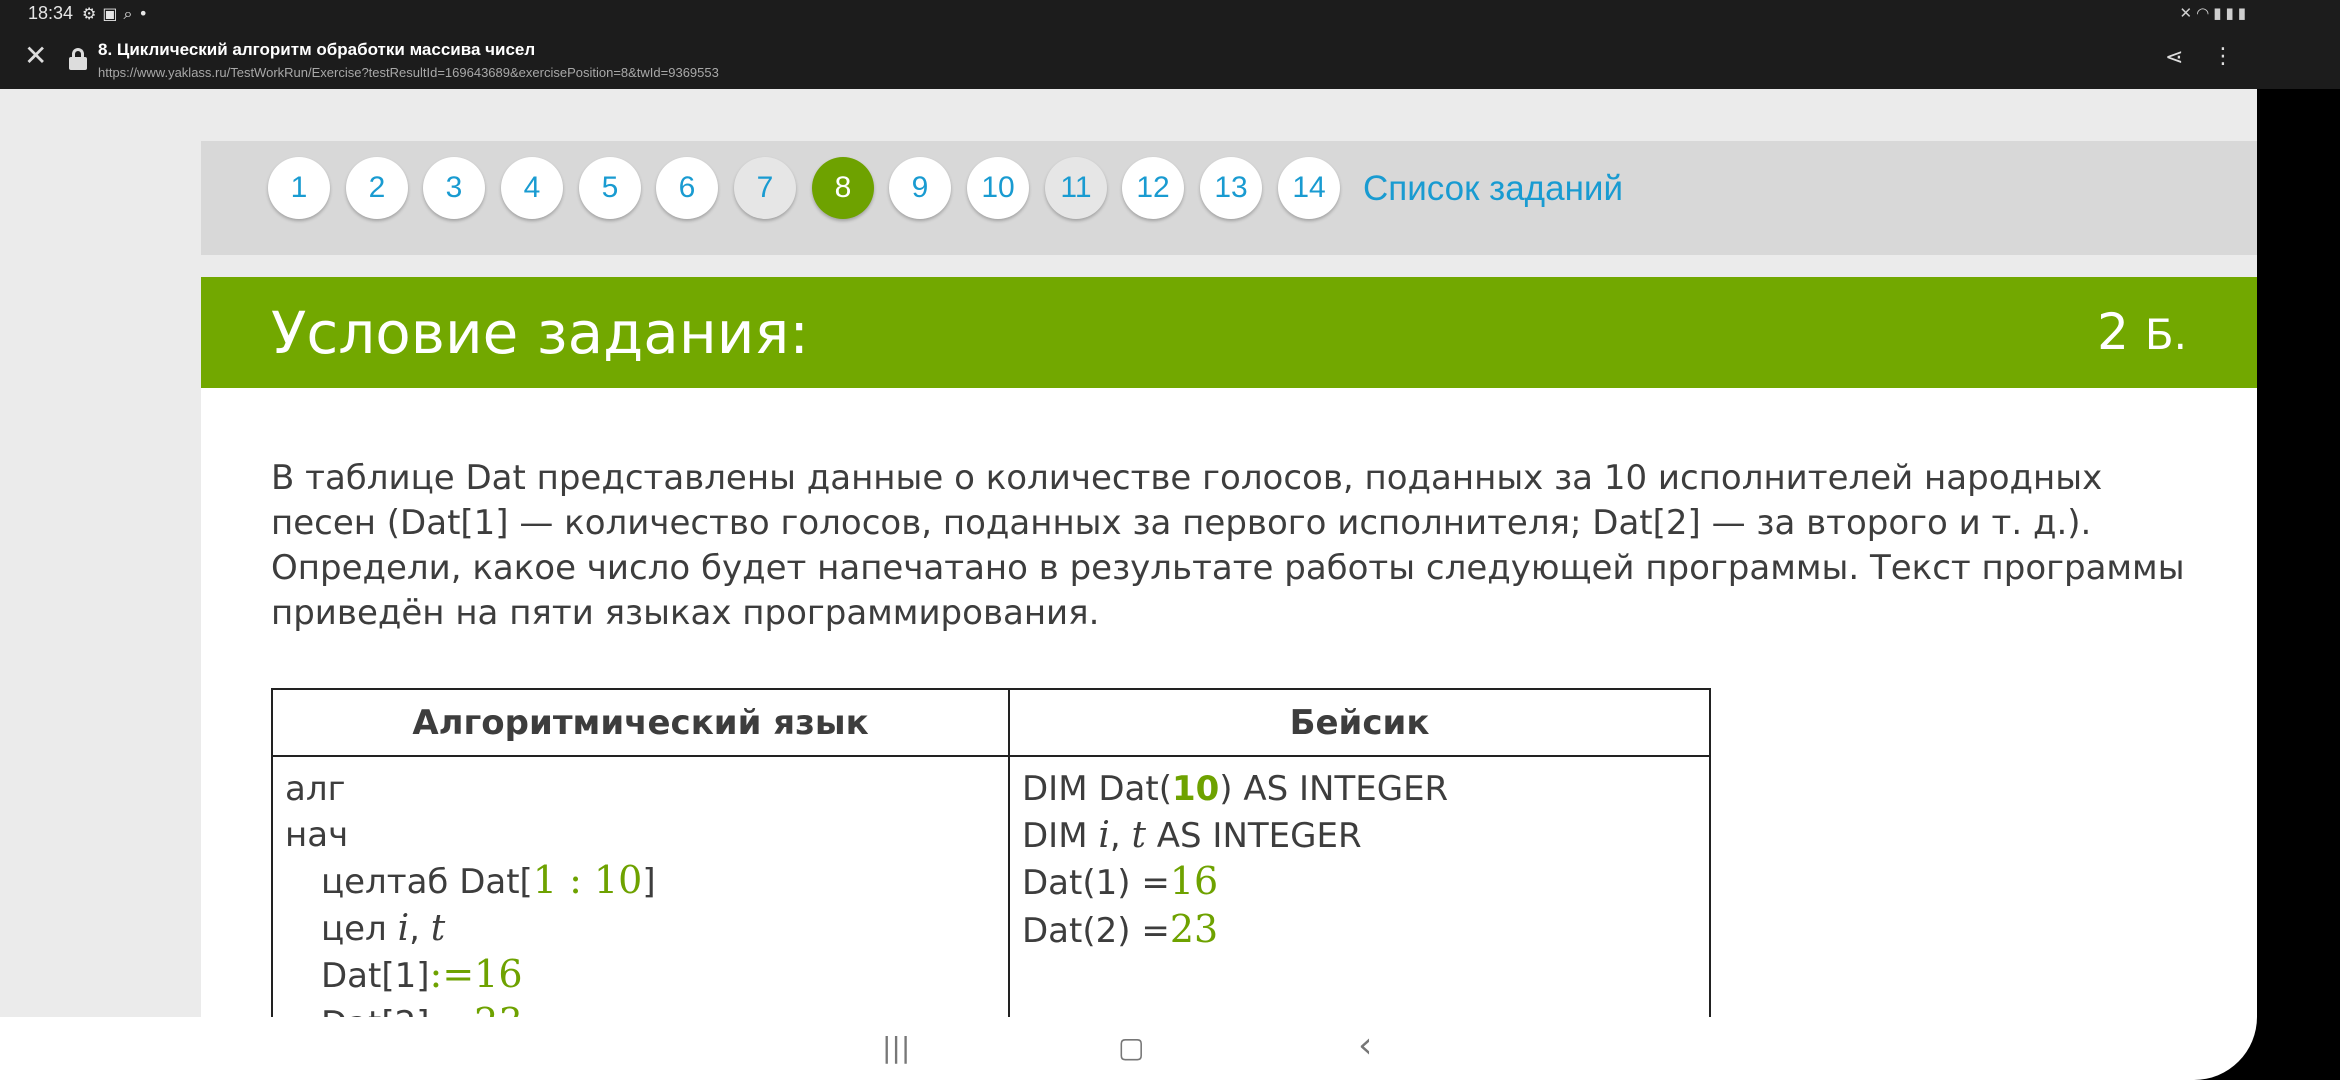 This screenshot has height=1080, width=2340. Describe the element at coordinates (843, 188) in the screenshot. I see `task-nav-8: 8` at that location.